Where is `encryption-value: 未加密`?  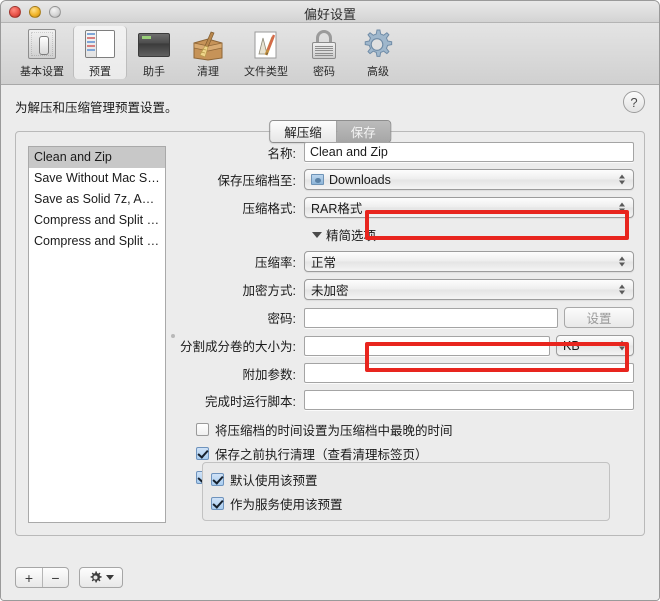 encryption-value: 未加密 is located at coordinates (330, 291).